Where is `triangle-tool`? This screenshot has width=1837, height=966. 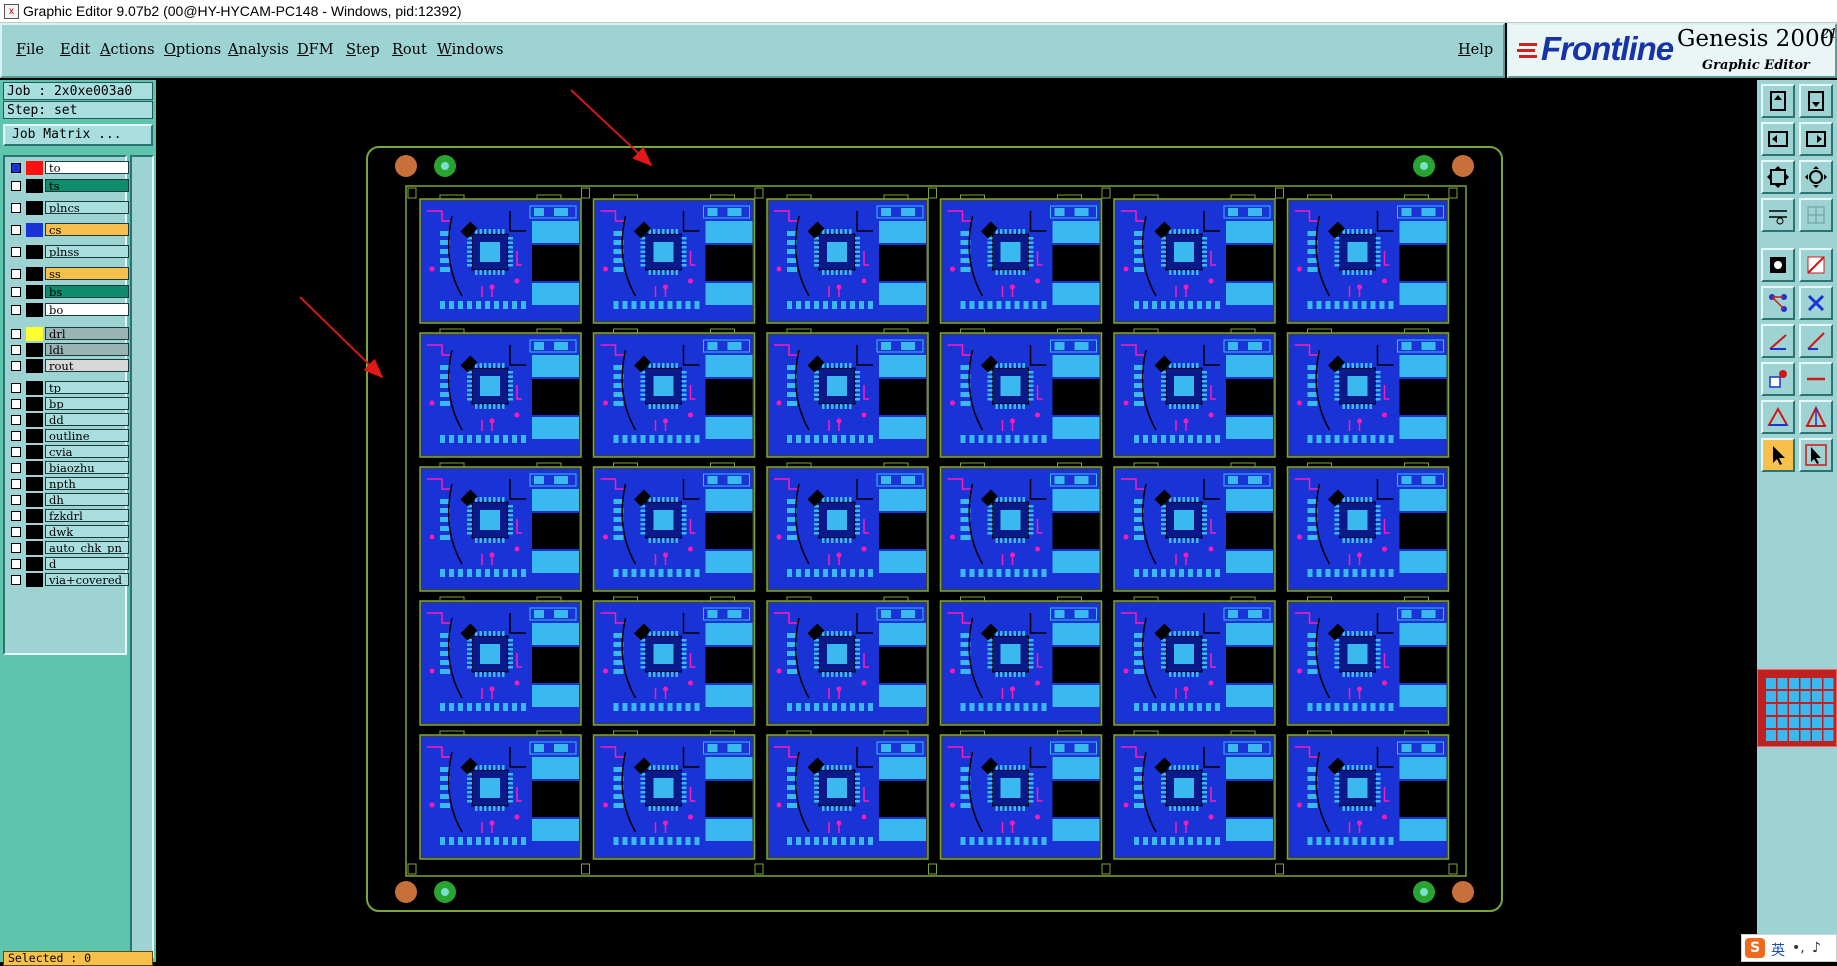 triangle-tool is located at coordinates (1778, 417).